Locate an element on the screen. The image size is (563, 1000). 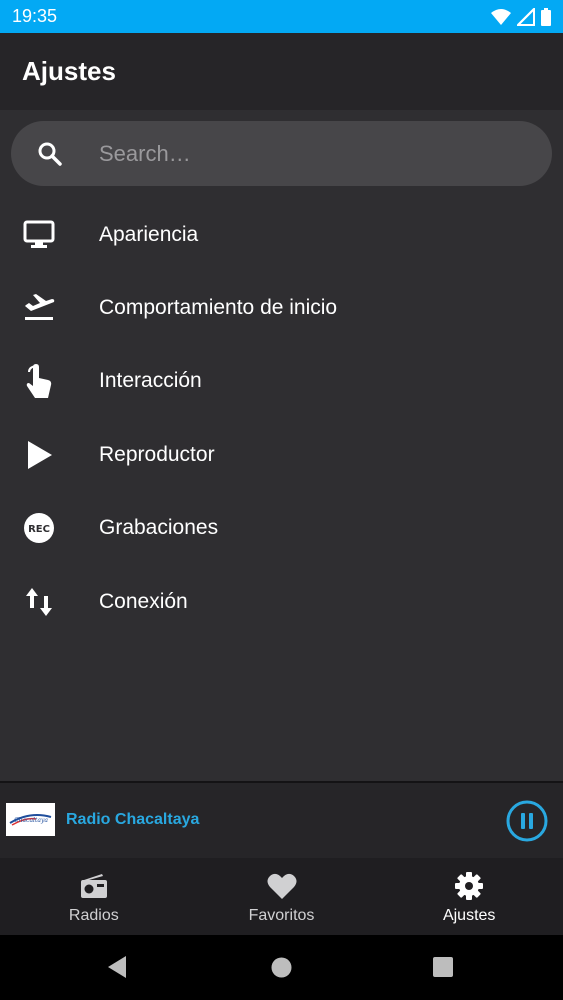
nav-label: Ajustes is located at coordinates (469, 915).